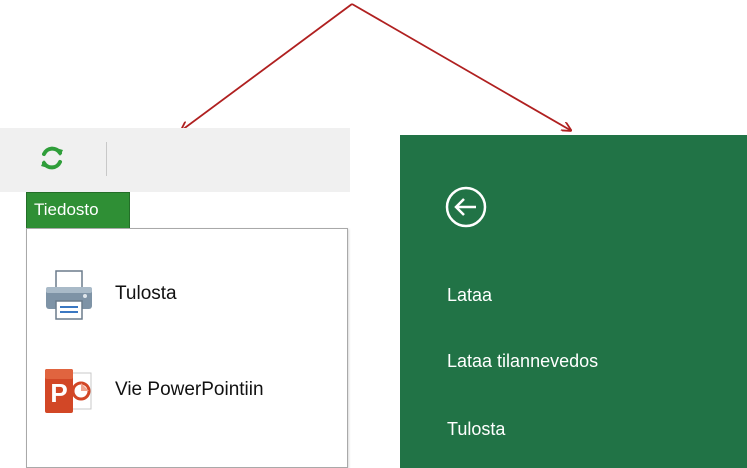 The height and width of the screenshot is (468, 747). What do you see at coordinates (476, 429) in the screenshot?
I see `nav-item-print: Tulosta` at bounding box center [476, 429].